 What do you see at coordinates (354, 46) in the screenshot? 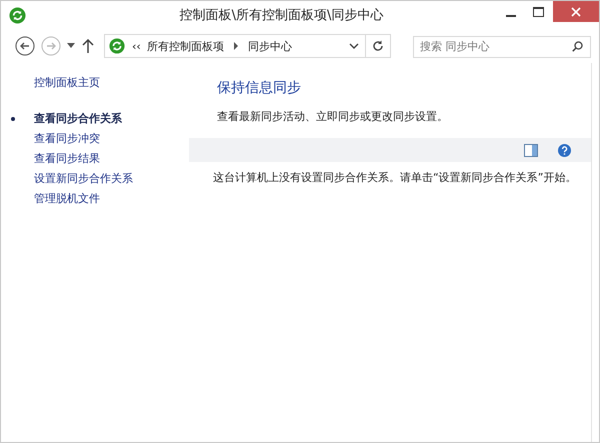
I see `chevron-down-icon` at bounding box center [354, 46].